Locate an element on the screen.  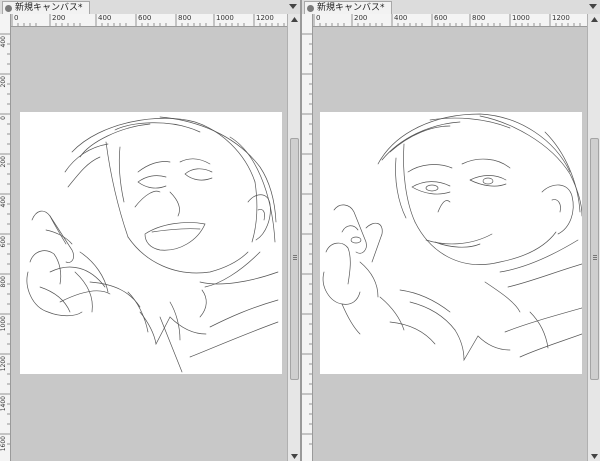
vertical-ruler is located at coordinates (307, 237).